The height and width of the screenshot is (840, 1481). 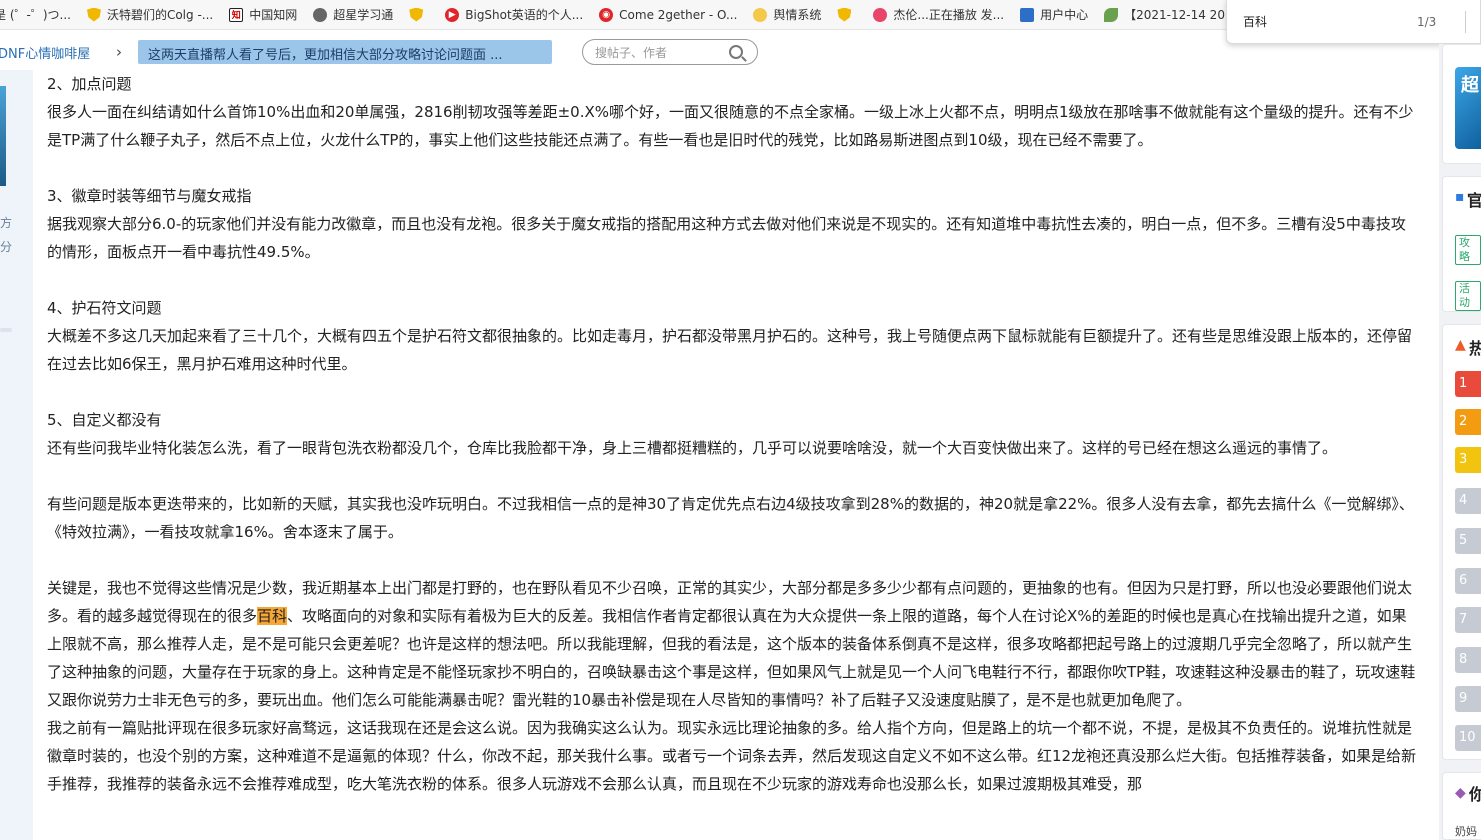 I want to click on sidebar-hot-card: ▲ 热 1 2 3 4 5 6 7 8 9 10, so click(x=1461, y=542).